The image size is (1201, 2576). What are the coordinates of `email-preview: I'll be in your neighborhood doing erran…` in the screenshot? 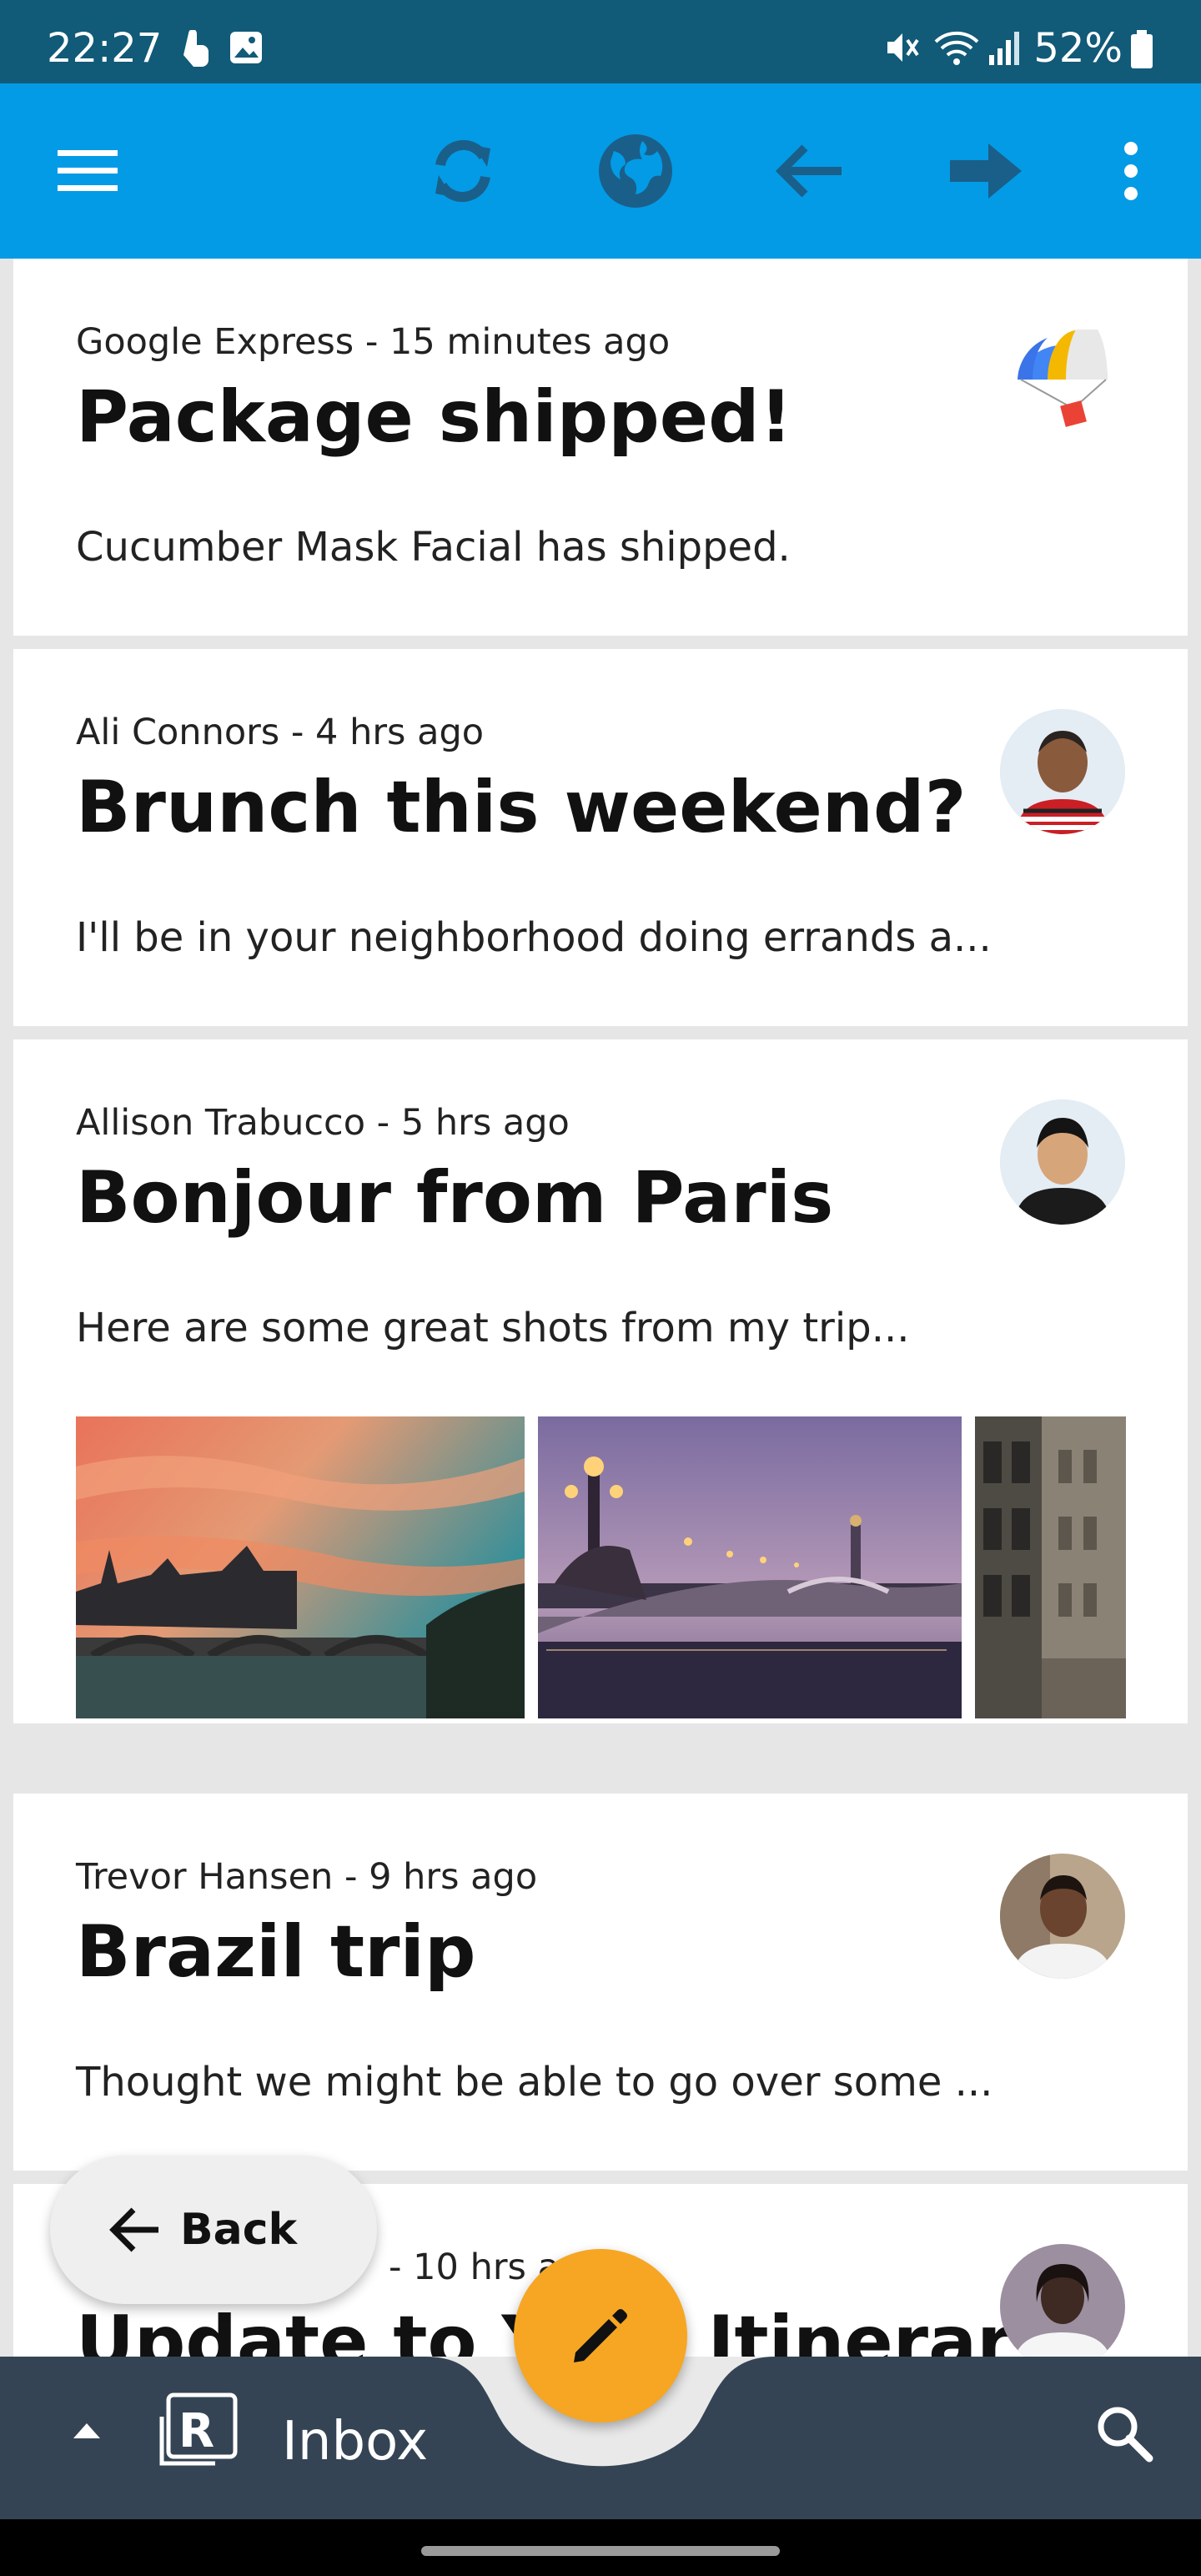 It's located at (534, 937).